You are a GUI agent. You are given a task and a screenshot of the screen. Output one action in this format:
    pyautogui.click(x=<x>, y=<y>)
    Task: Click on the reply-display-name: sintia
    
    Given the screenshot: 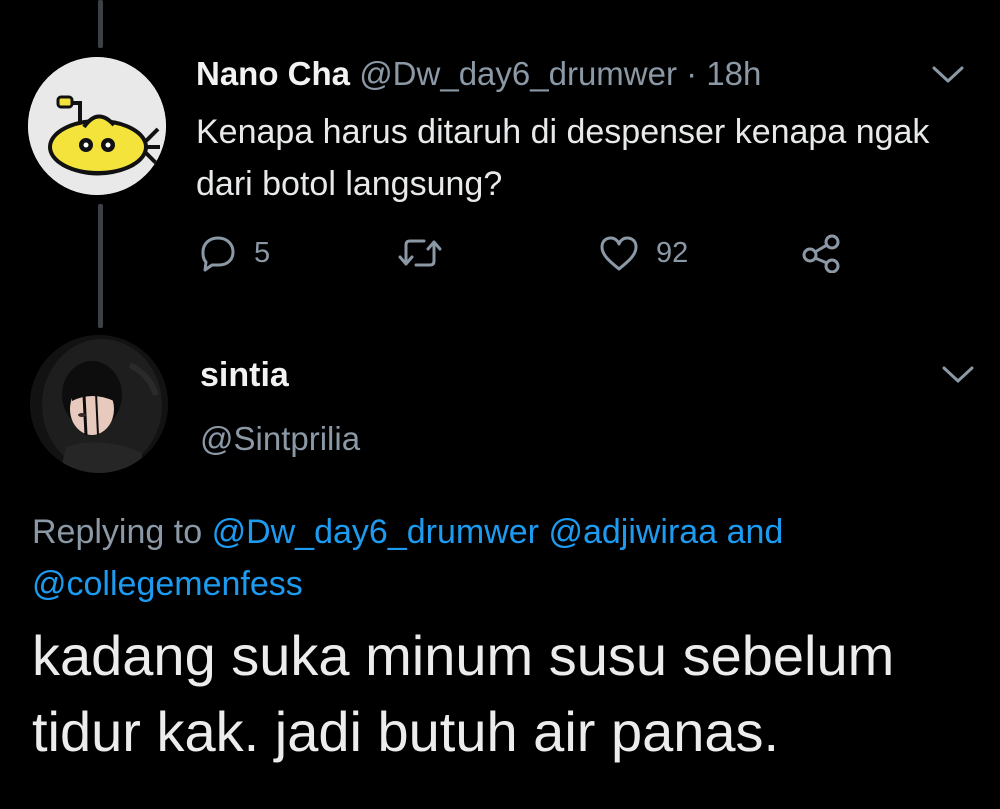 What is the action you would take?
    pyautogui.click(x=244, y=375)
    